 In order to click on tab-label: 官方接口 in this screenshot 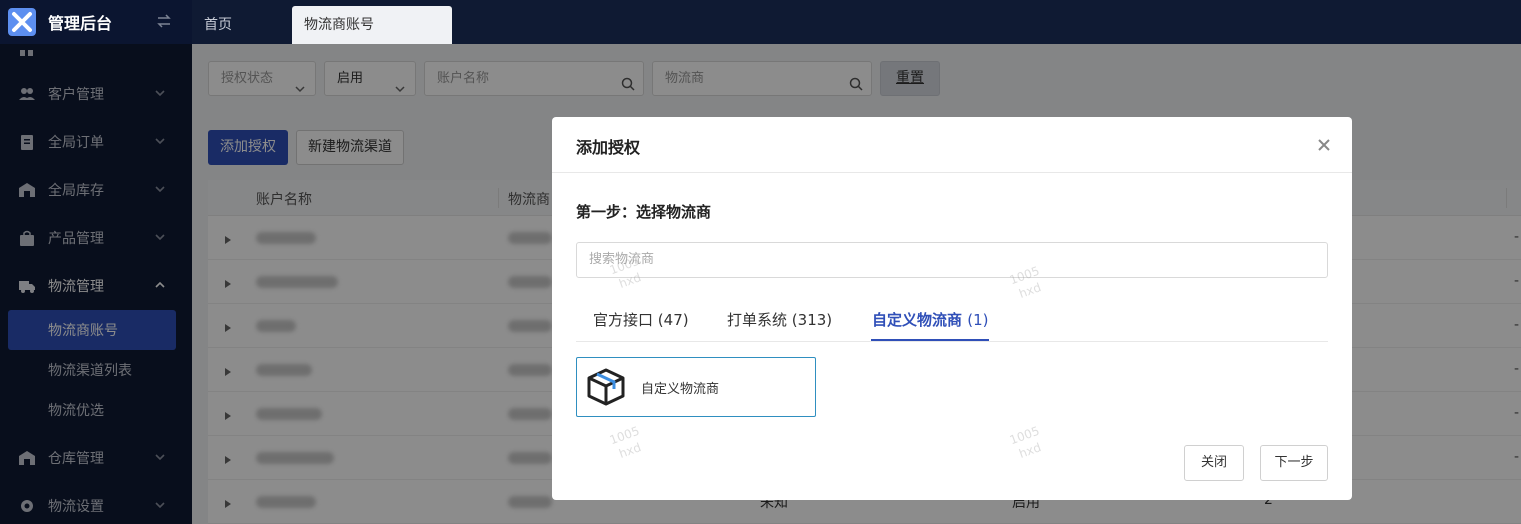, I will do `click(623, 320)`.